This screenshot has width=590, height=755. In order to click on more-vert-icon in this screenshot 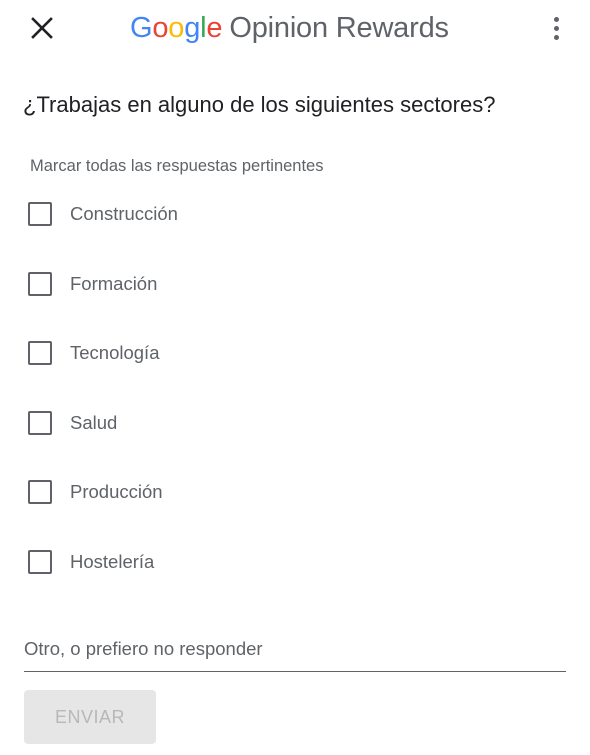, I will do `click(556, 19)`.